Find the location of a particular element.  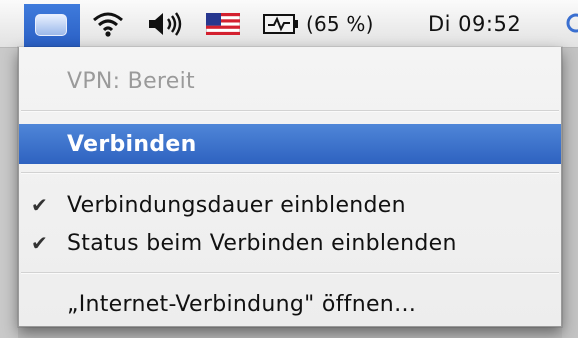

wifi-menu-extra is located at coordinates (110, 24).